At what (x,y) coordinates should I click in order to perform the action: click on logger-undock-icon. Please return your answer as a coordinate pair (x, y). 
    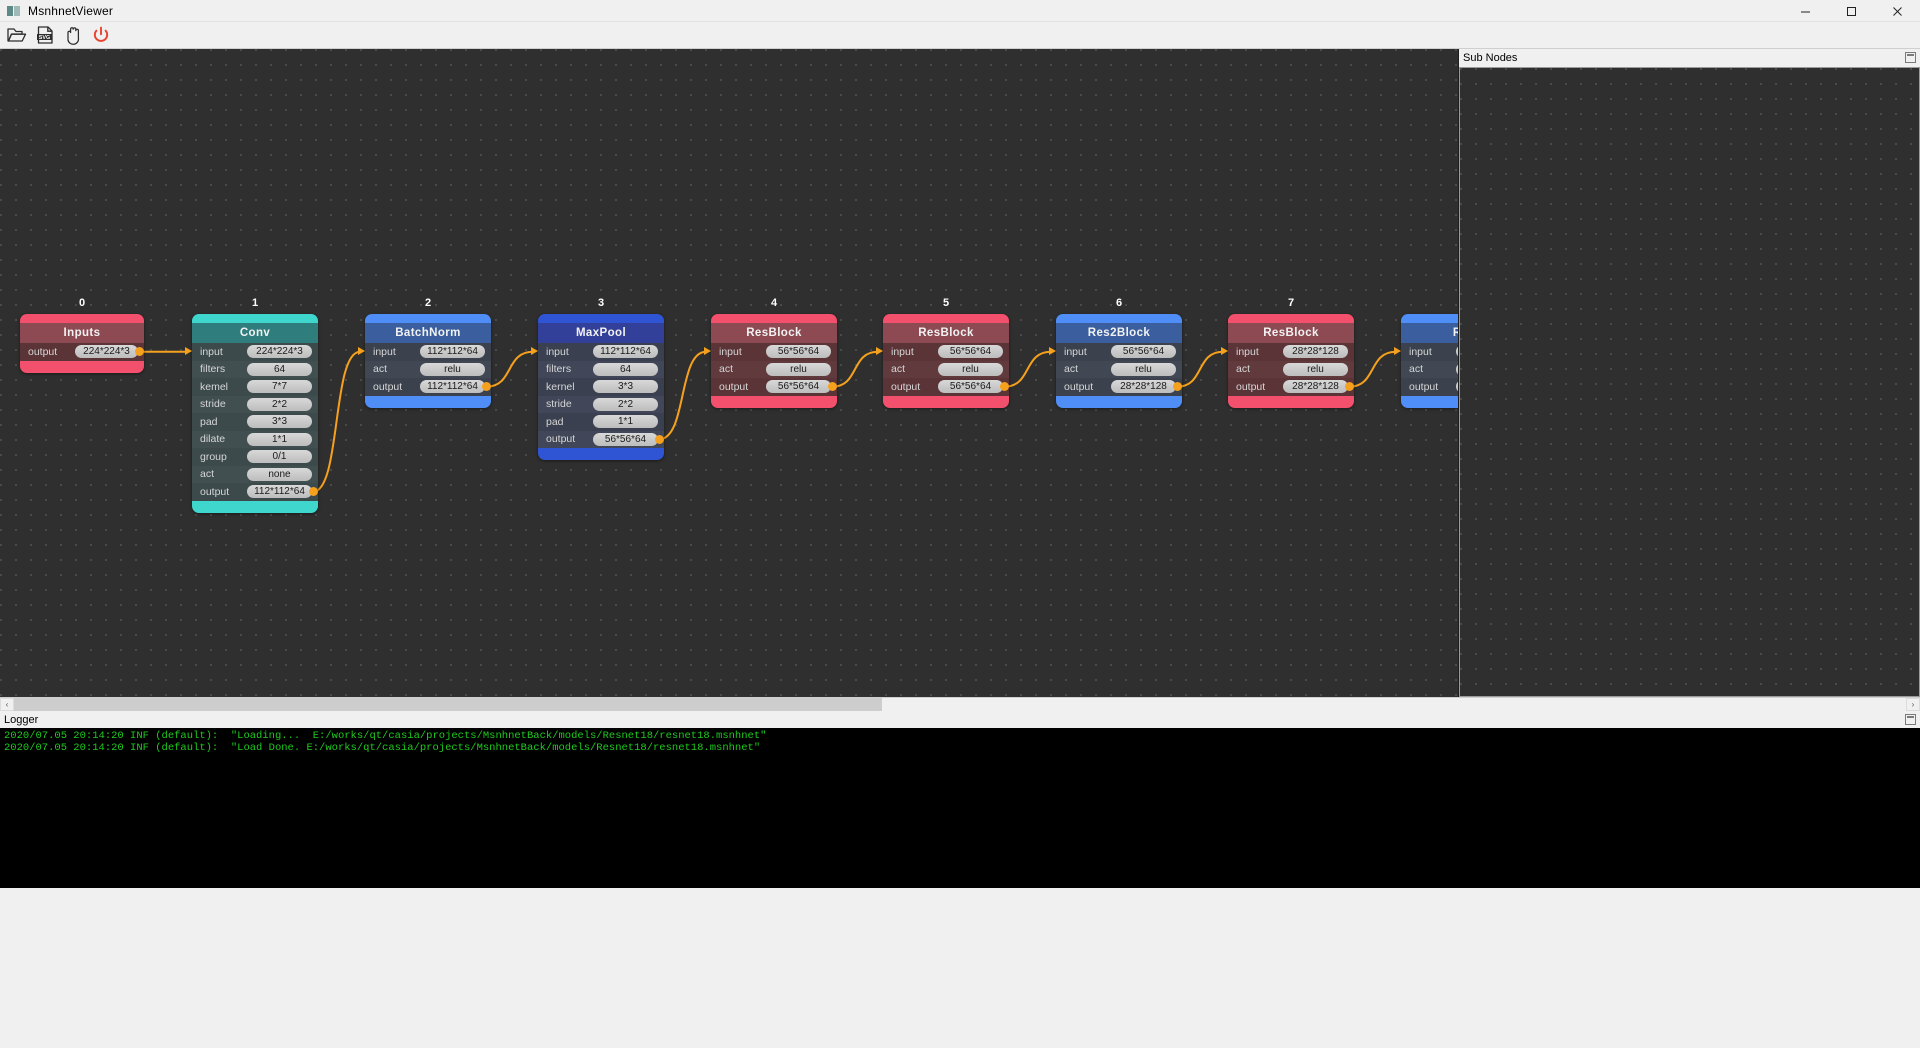
    Looking at the image, I should click on (1910, 719).